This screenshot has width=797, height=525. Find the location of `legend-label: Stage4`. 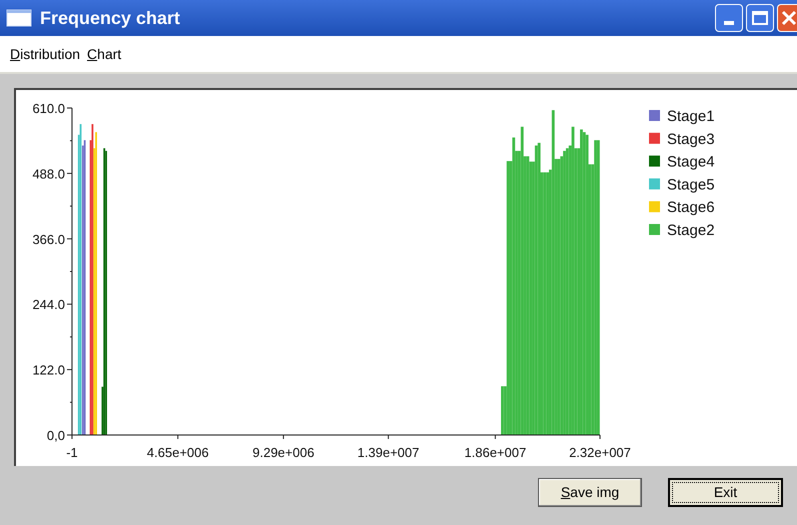

legend-label: Stage4 is located at coordinates (691, 162).